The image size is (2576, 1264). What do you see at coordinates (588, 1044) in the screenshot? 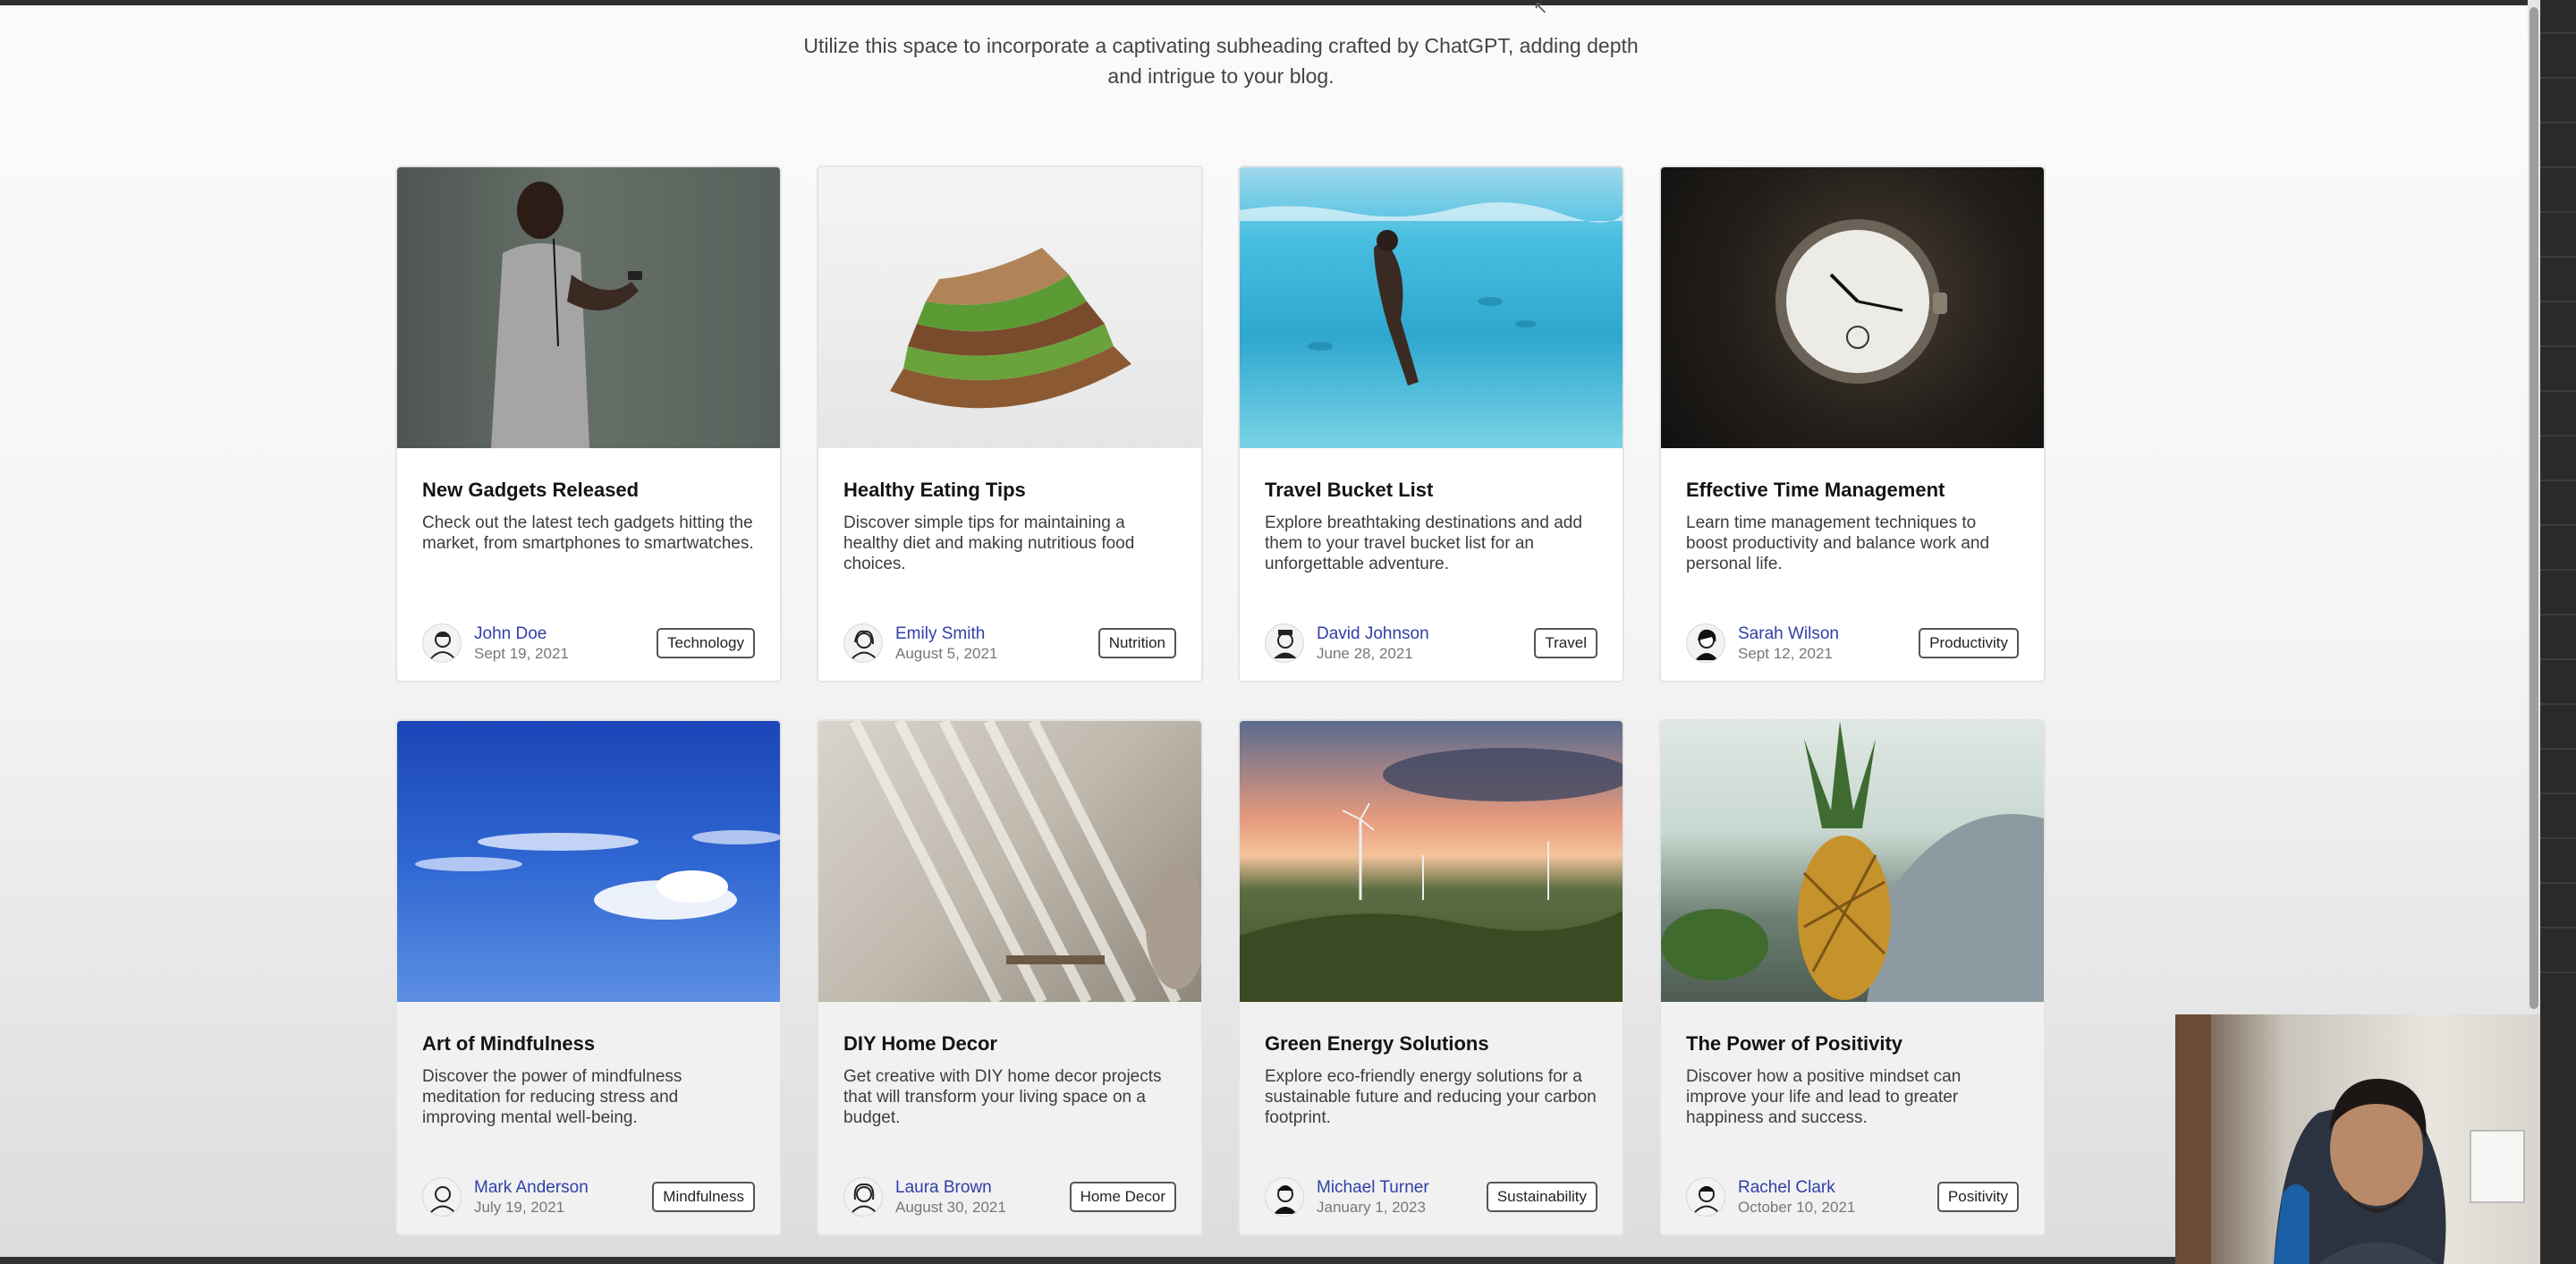
I see `post-title: Art of Mindfulness` at bounding box center [588, 1044].